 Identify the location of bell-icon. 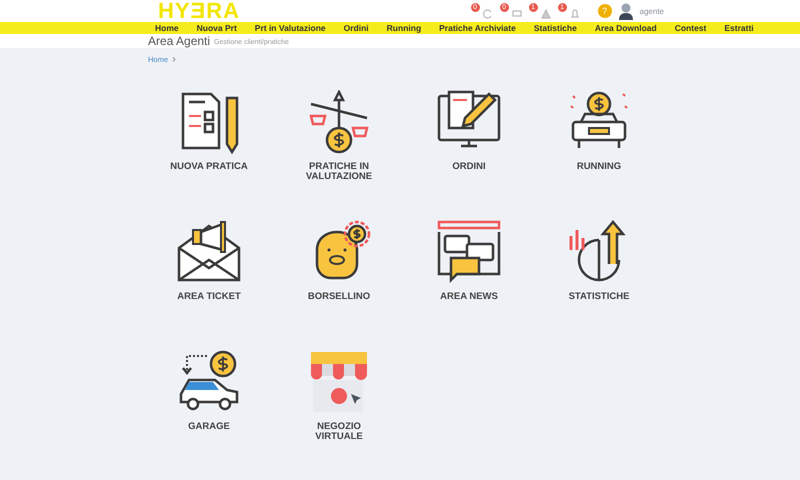
(575, 14).